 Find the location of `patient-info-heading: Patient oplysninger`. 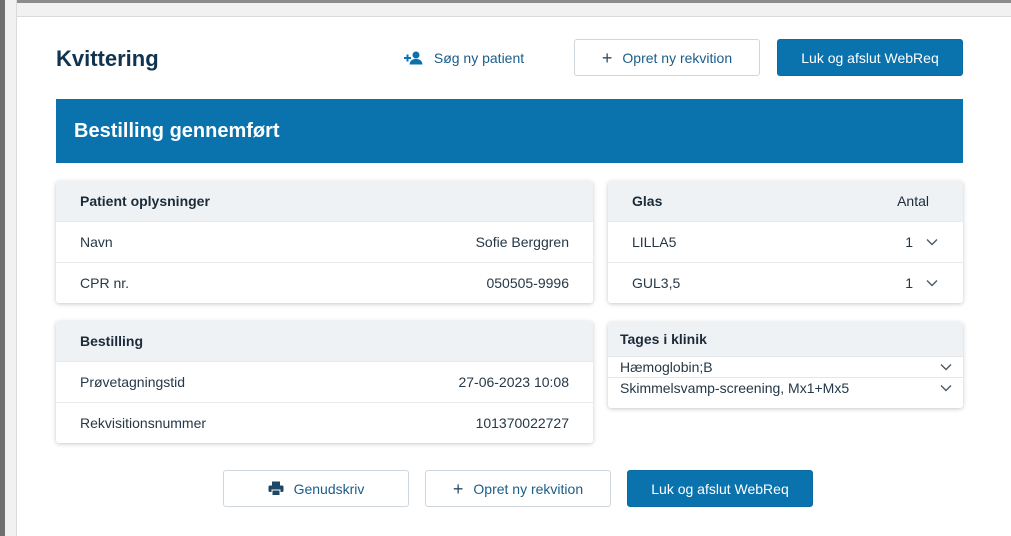

patient-info-heading: Patient oplysninger is located at coordinates (324, 201).